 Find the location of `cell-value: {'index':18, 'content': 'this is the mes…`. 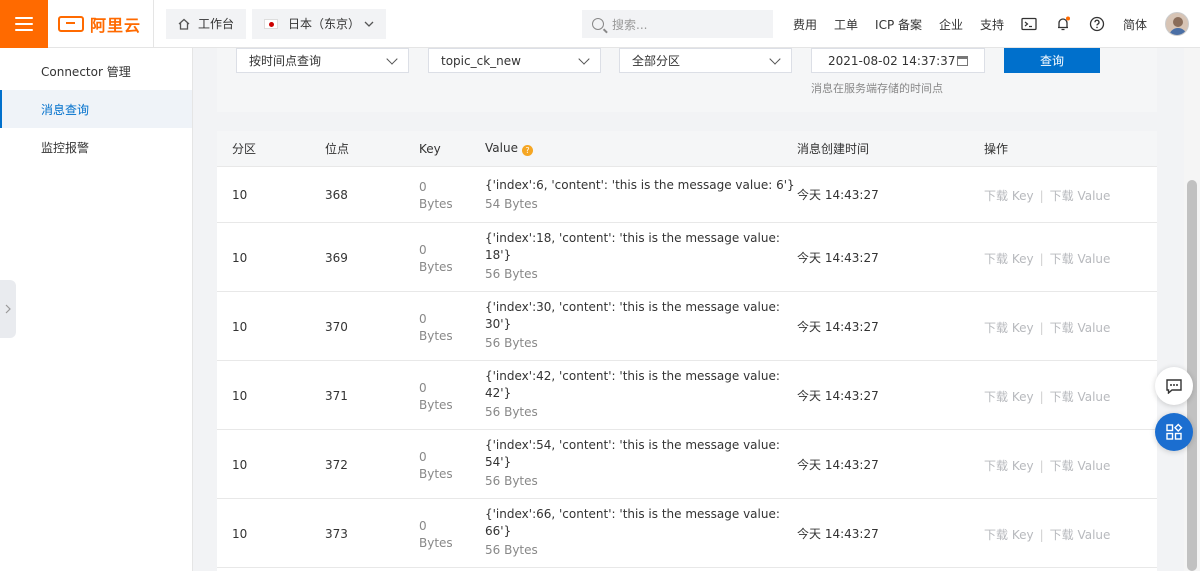

cell-value: {'index':18, 'content': 'this is the mes… is located at coordinates (632, 256).